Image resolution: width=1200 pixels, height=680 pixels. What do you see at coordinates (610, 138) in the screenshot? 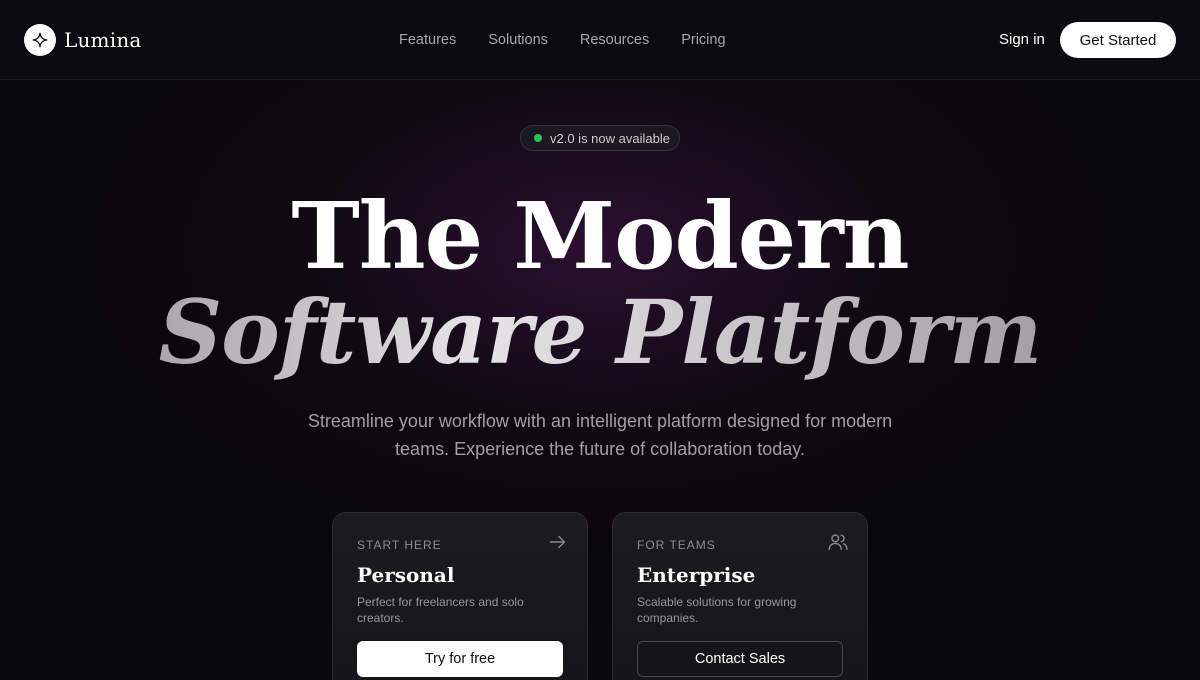
I see `badge-text: v2.0 is now available` at bounding box center [610, 138].